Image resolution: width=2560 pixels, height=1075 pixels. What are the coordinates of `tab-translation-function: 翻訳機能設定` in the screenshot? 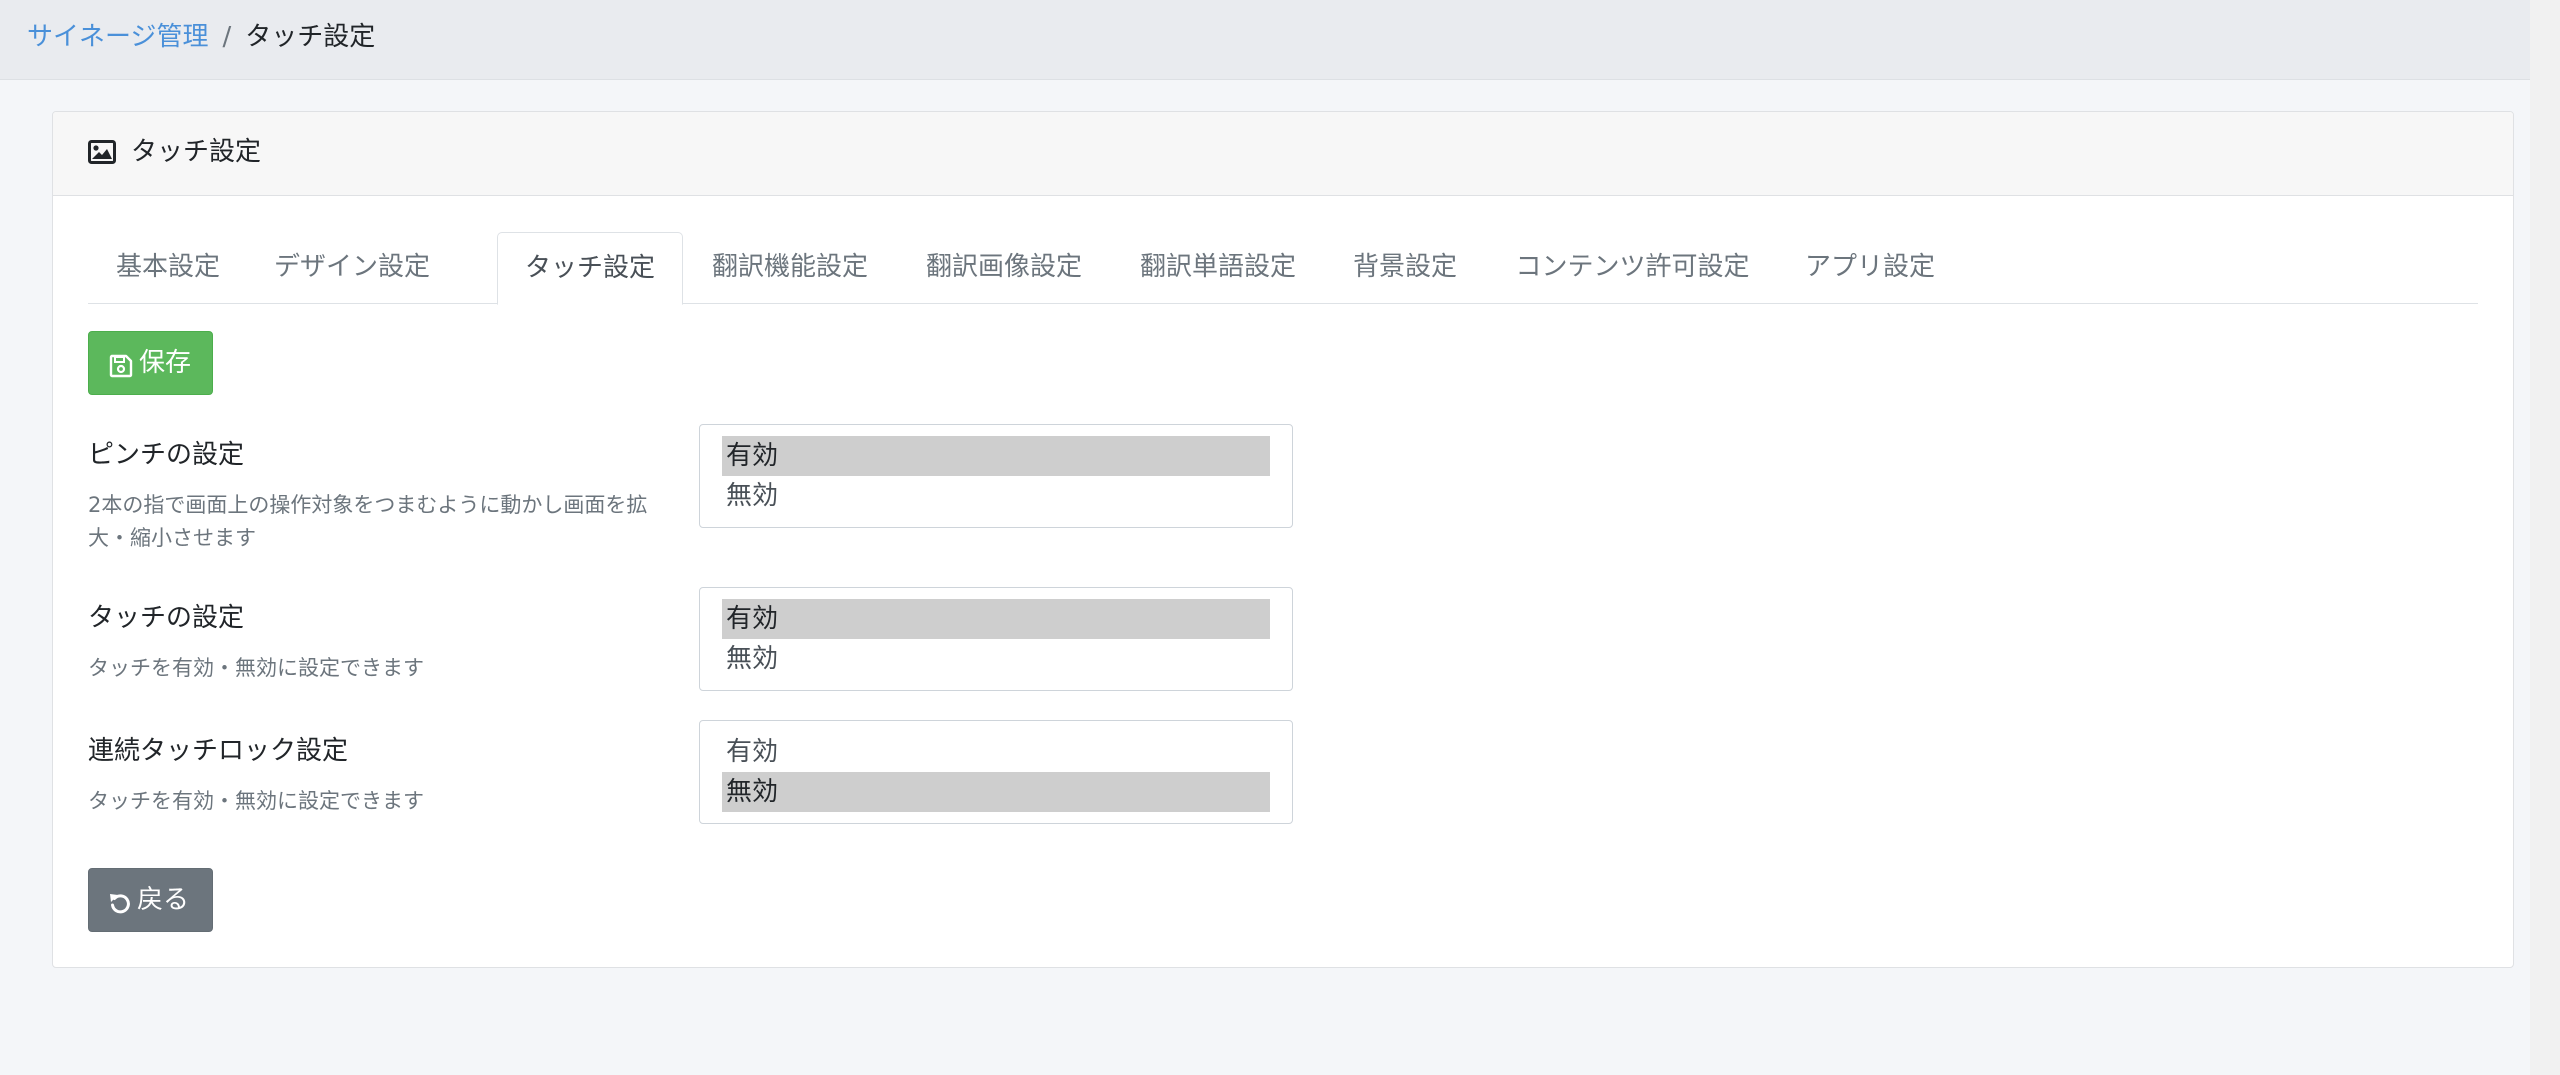 It's located at (790, 268).